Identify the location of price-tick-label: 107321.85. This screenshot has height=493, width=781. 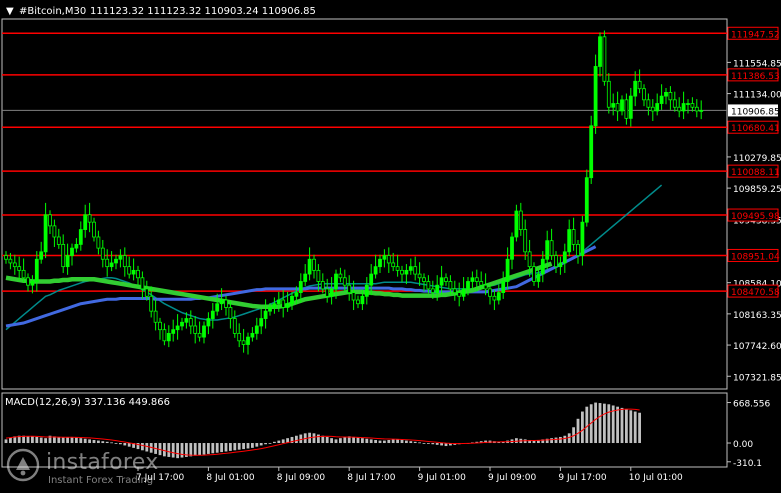
(757, 378).